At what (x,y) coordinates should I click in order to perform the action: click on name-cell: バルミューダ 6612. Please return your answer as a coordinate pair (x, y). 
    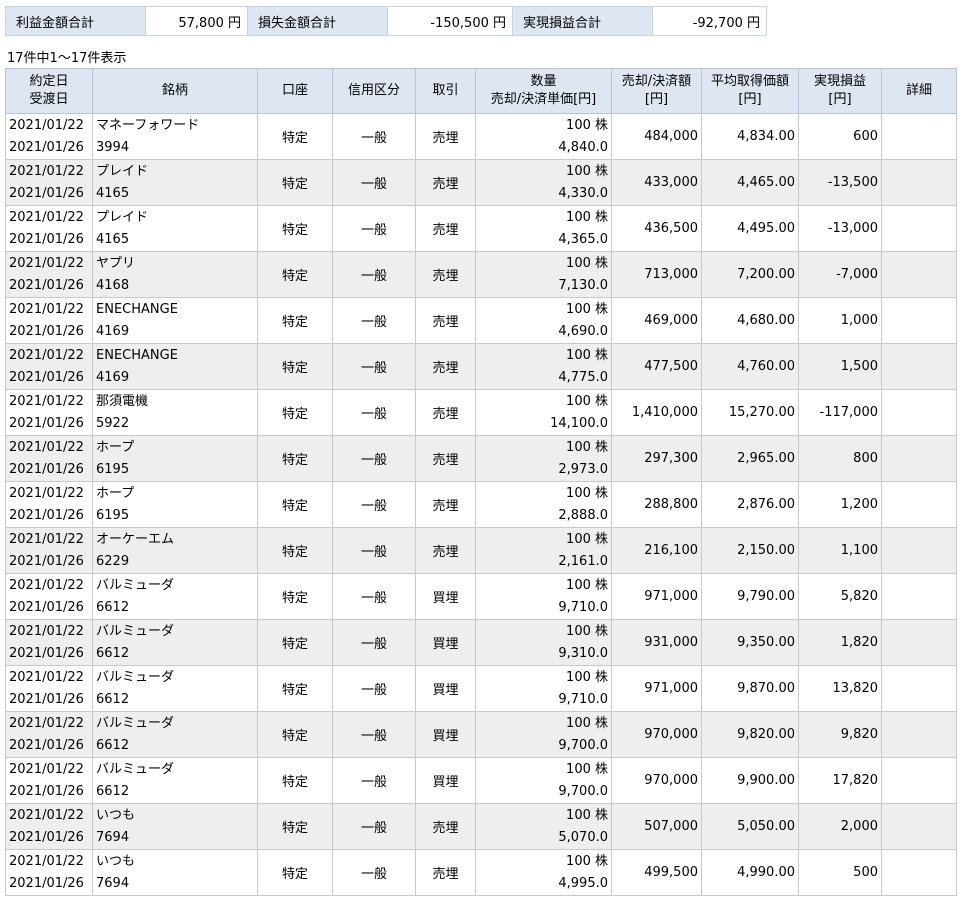
    Looking at the image, I should click on (175, 642).